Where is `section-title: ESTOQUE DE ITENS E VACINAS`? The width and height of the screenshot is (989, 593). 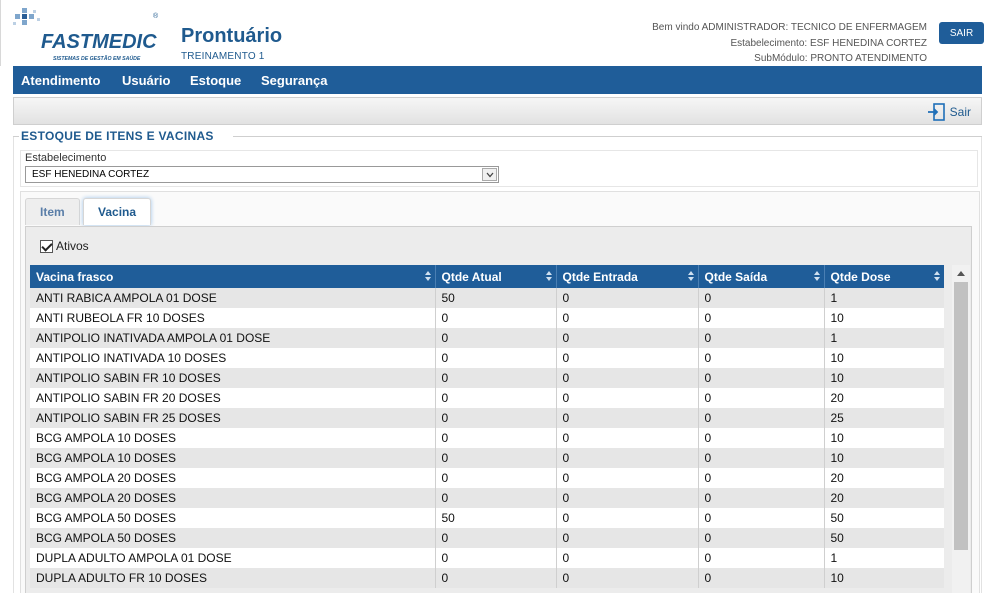
section-title: ESTOQUE DE ITENS E VACINAS is located at coordinates (117, 136).